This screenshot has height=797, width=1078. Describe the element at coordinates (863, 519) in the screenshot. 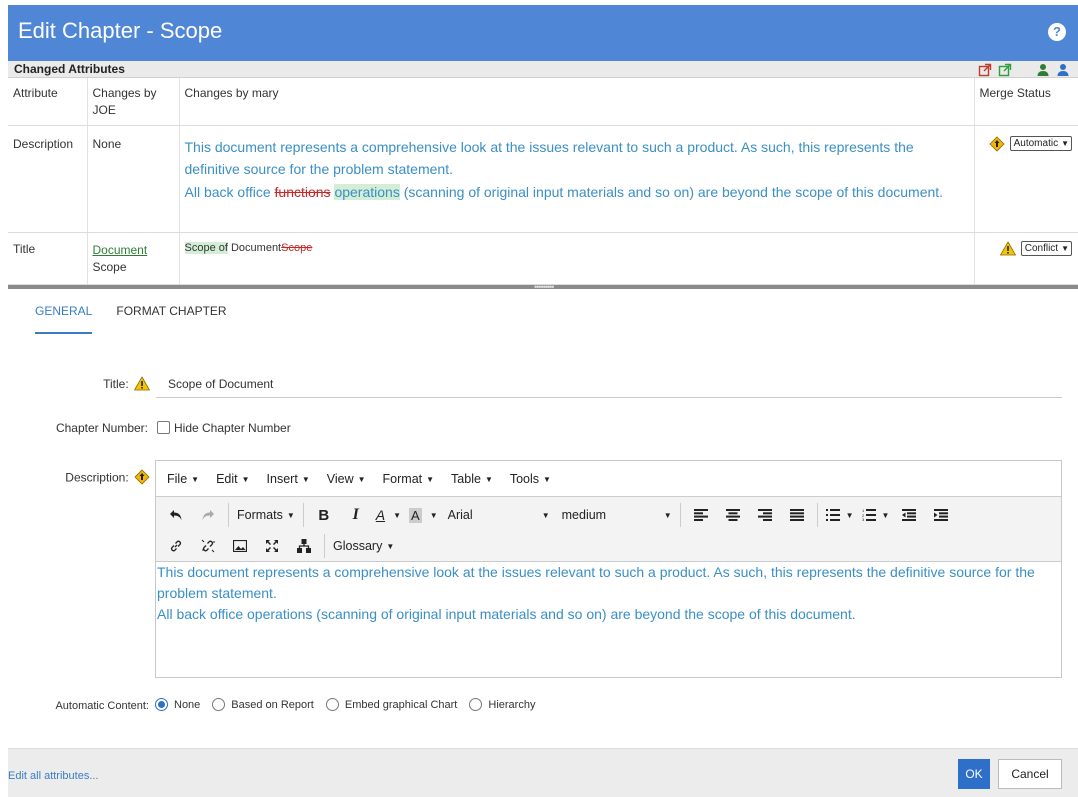

I see `svg-text: 3` at that location.